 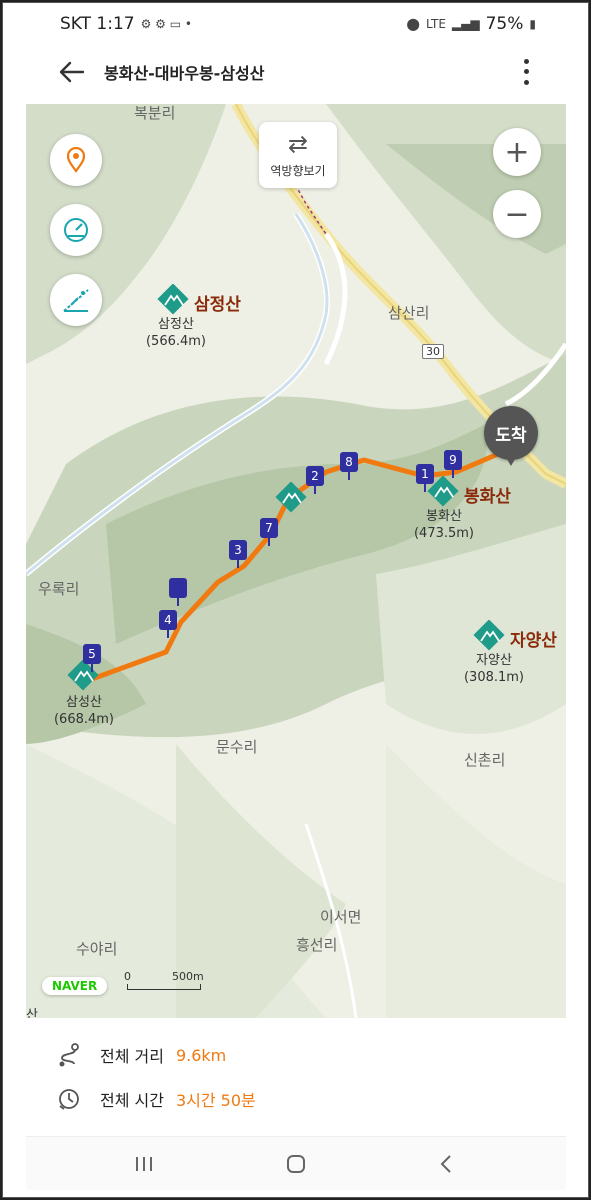 I want to click on status-right: ⬤ LTE ▂▄▆ 75% ▮, so click(x=471, y=24).